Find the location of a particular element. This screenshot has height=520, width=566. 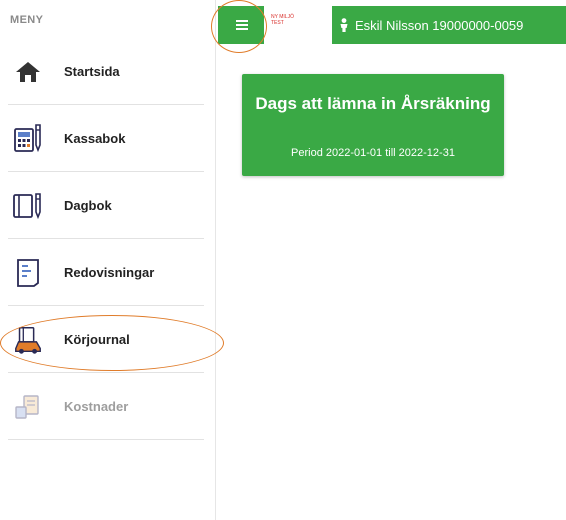

user-info: Eskil Nilsson 19000000-0059 is located at coordinates (431, 25).